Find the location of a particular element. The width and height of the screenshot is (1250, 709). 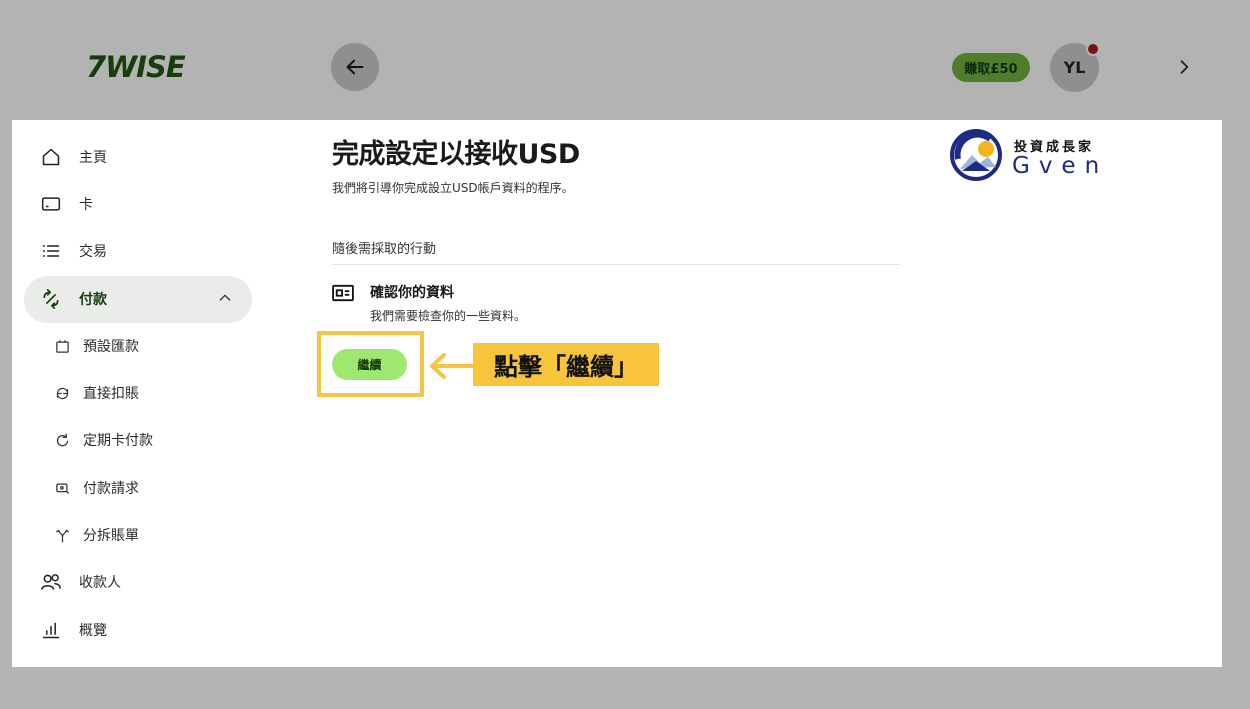

continue-button: 繼續 is located at coordinates (369, 364).